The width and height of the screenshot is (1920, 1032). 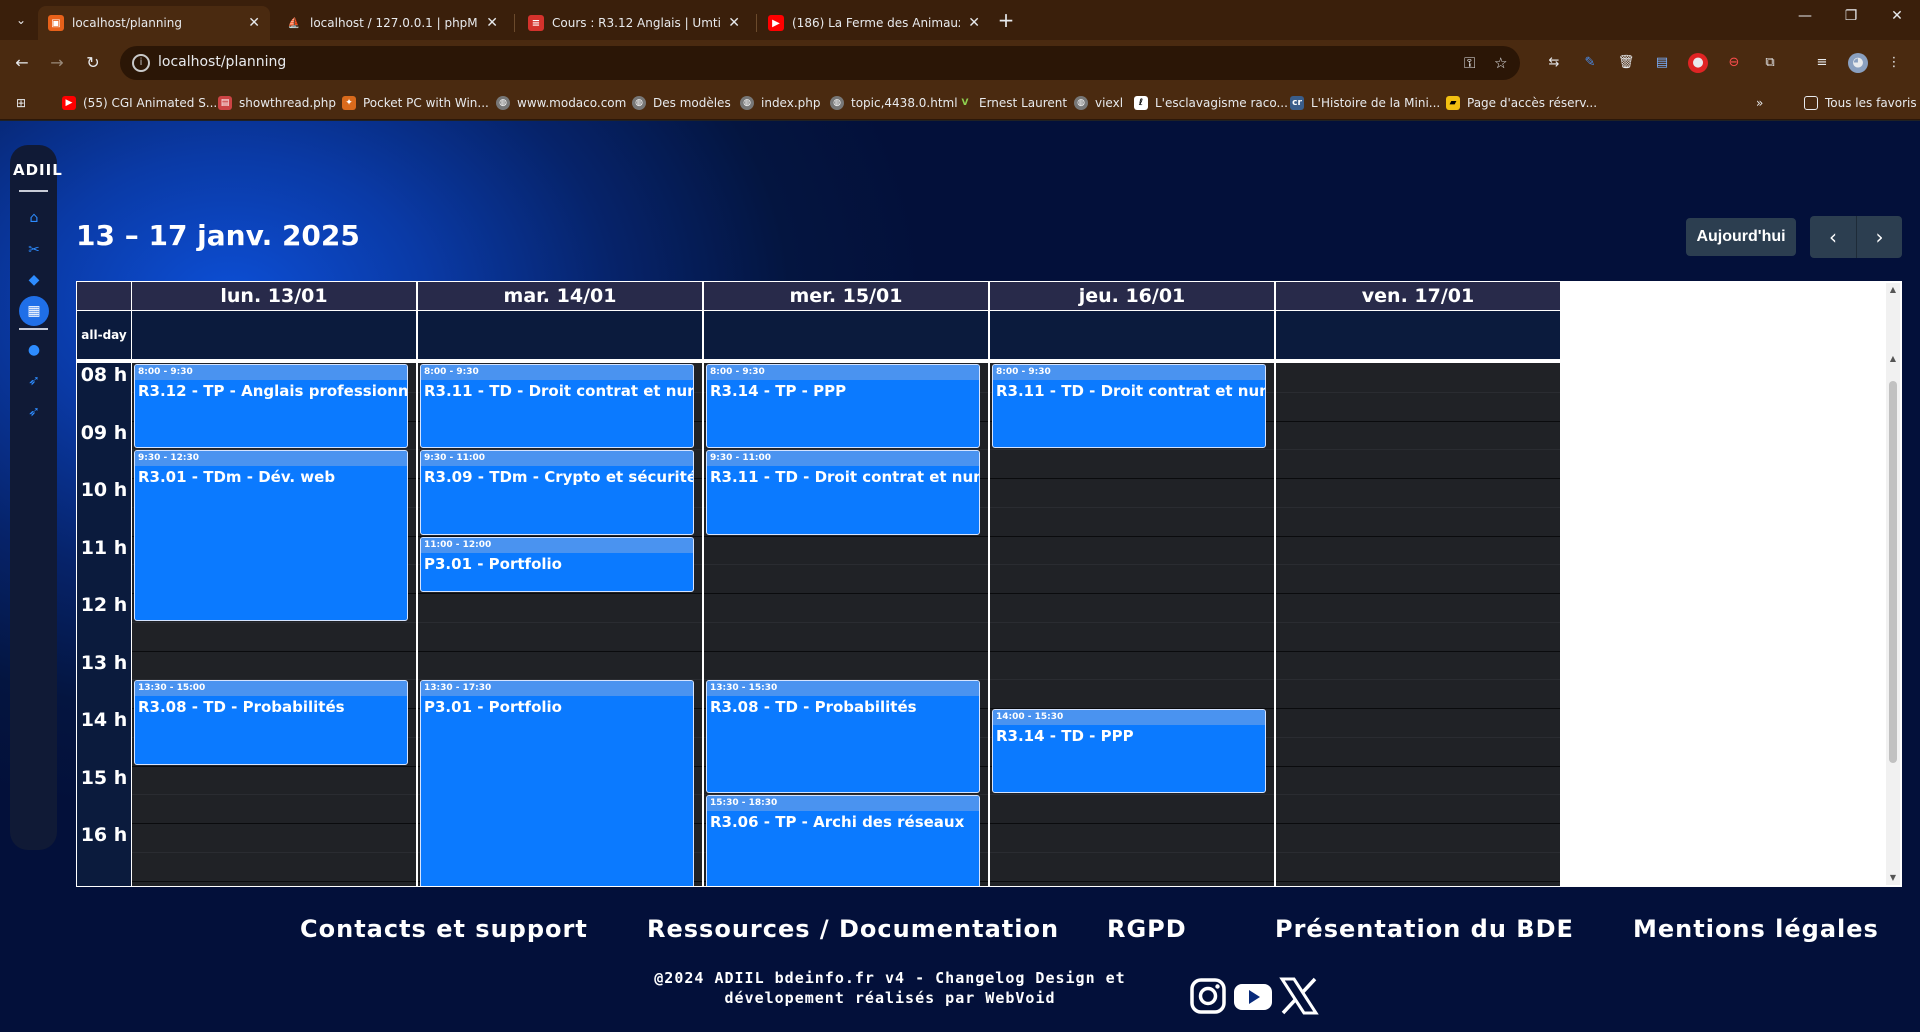 I want to click on address-bar: i localhost/planning ⚿ ☆, so click(x=820, y=63).